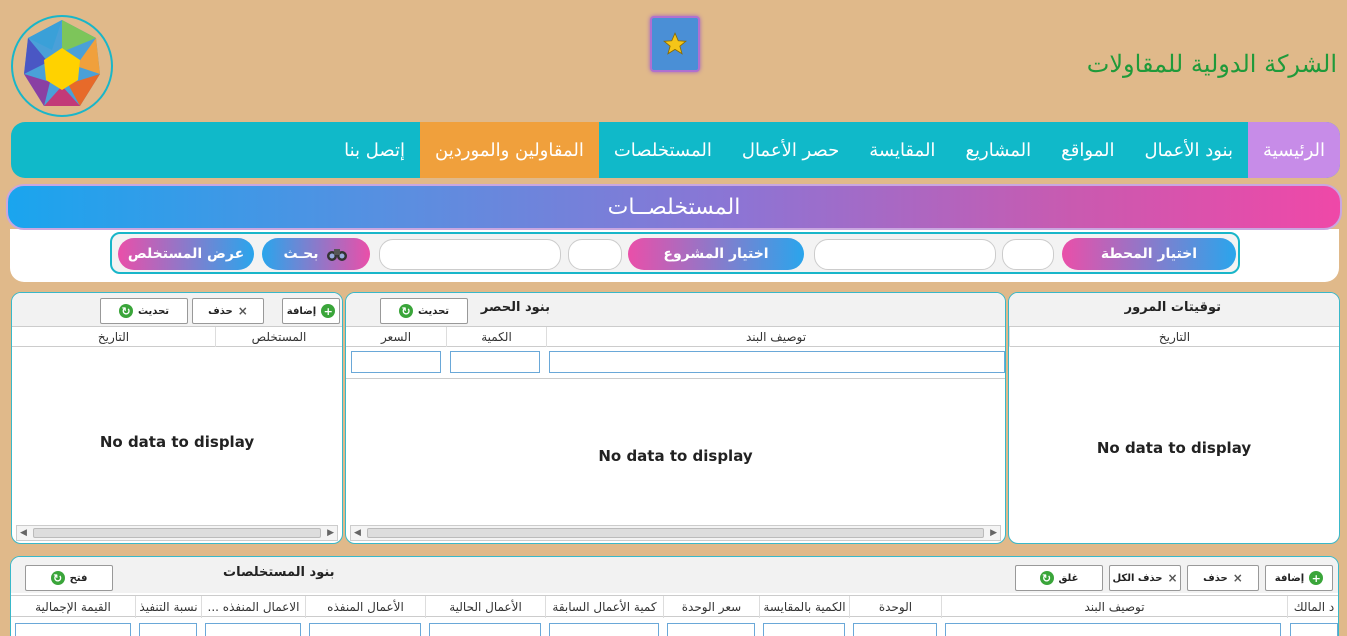 This screenshot has height=636, width=1347. What do you see at coordinates (470, 254) in the screenshot?
I see `project-name-field` at bounding box center [470, 254].